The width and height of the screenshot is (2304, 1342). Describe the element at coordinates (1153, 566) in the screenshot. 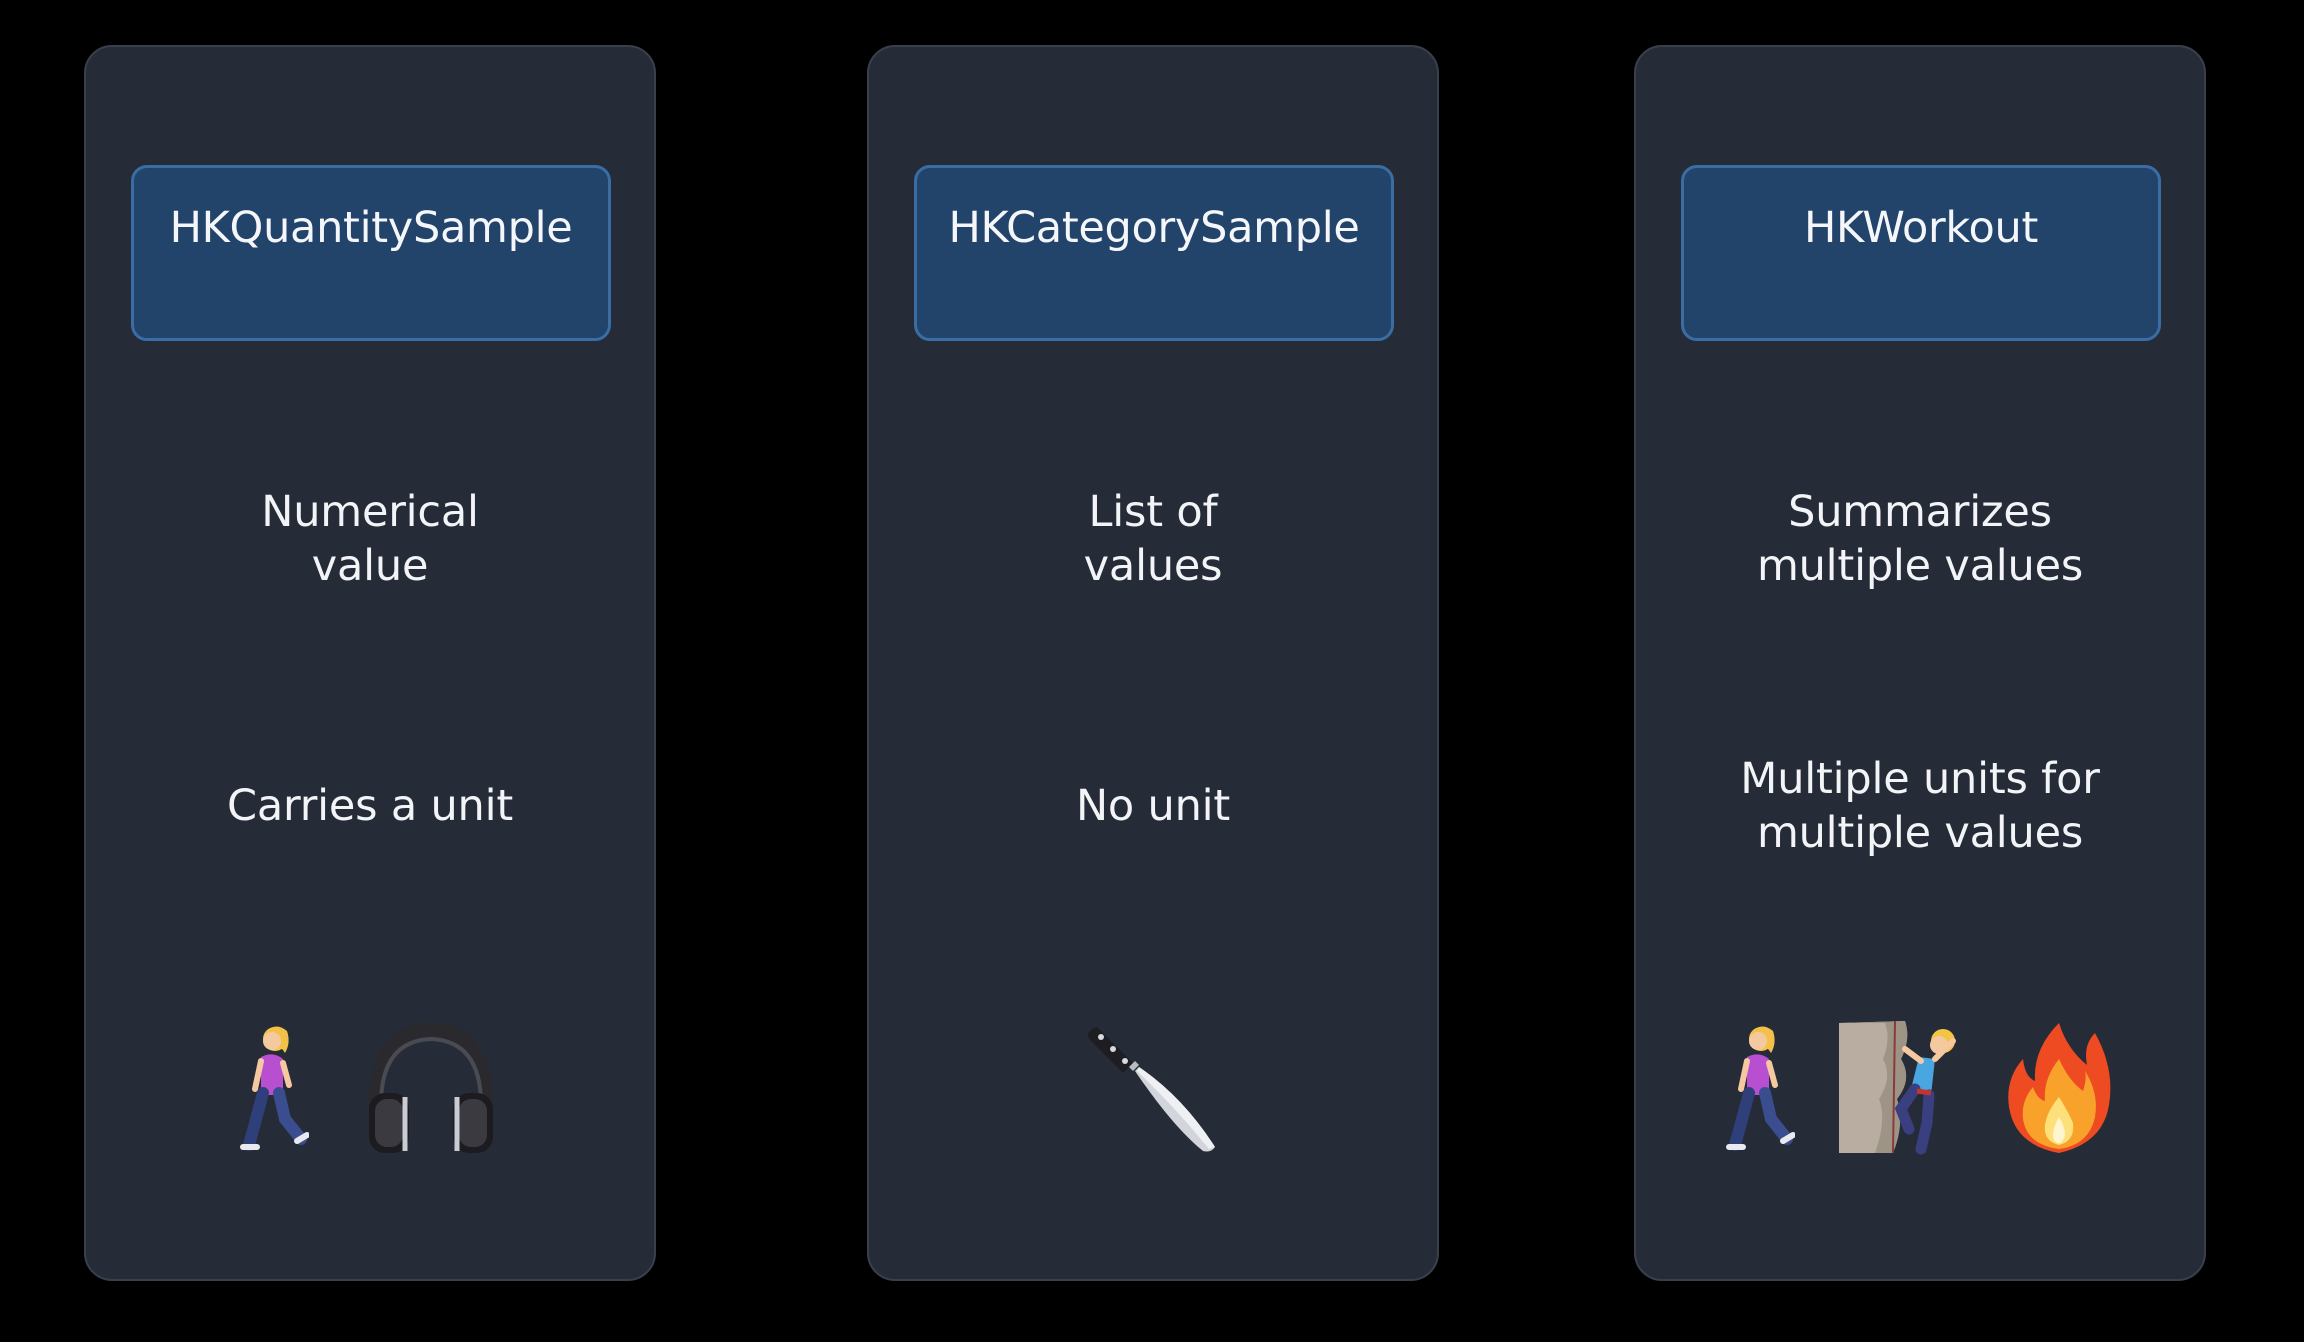

I see `description-line: values` at that location.